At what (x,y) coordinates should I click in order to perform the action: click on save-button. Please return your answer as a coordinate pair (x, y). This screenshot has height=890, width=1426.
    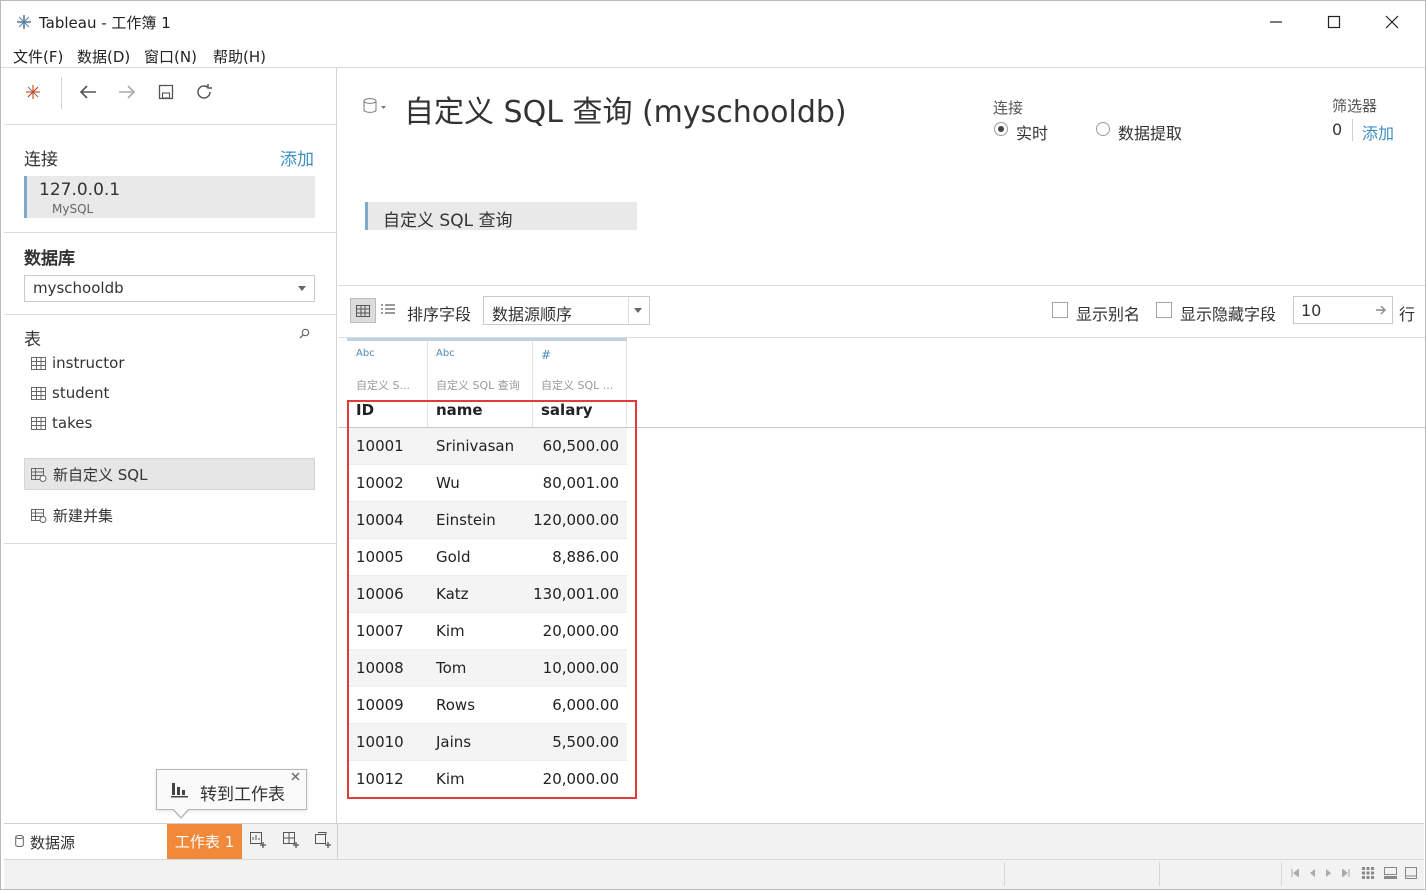
    Looking at the image, I should click on (166, 92).